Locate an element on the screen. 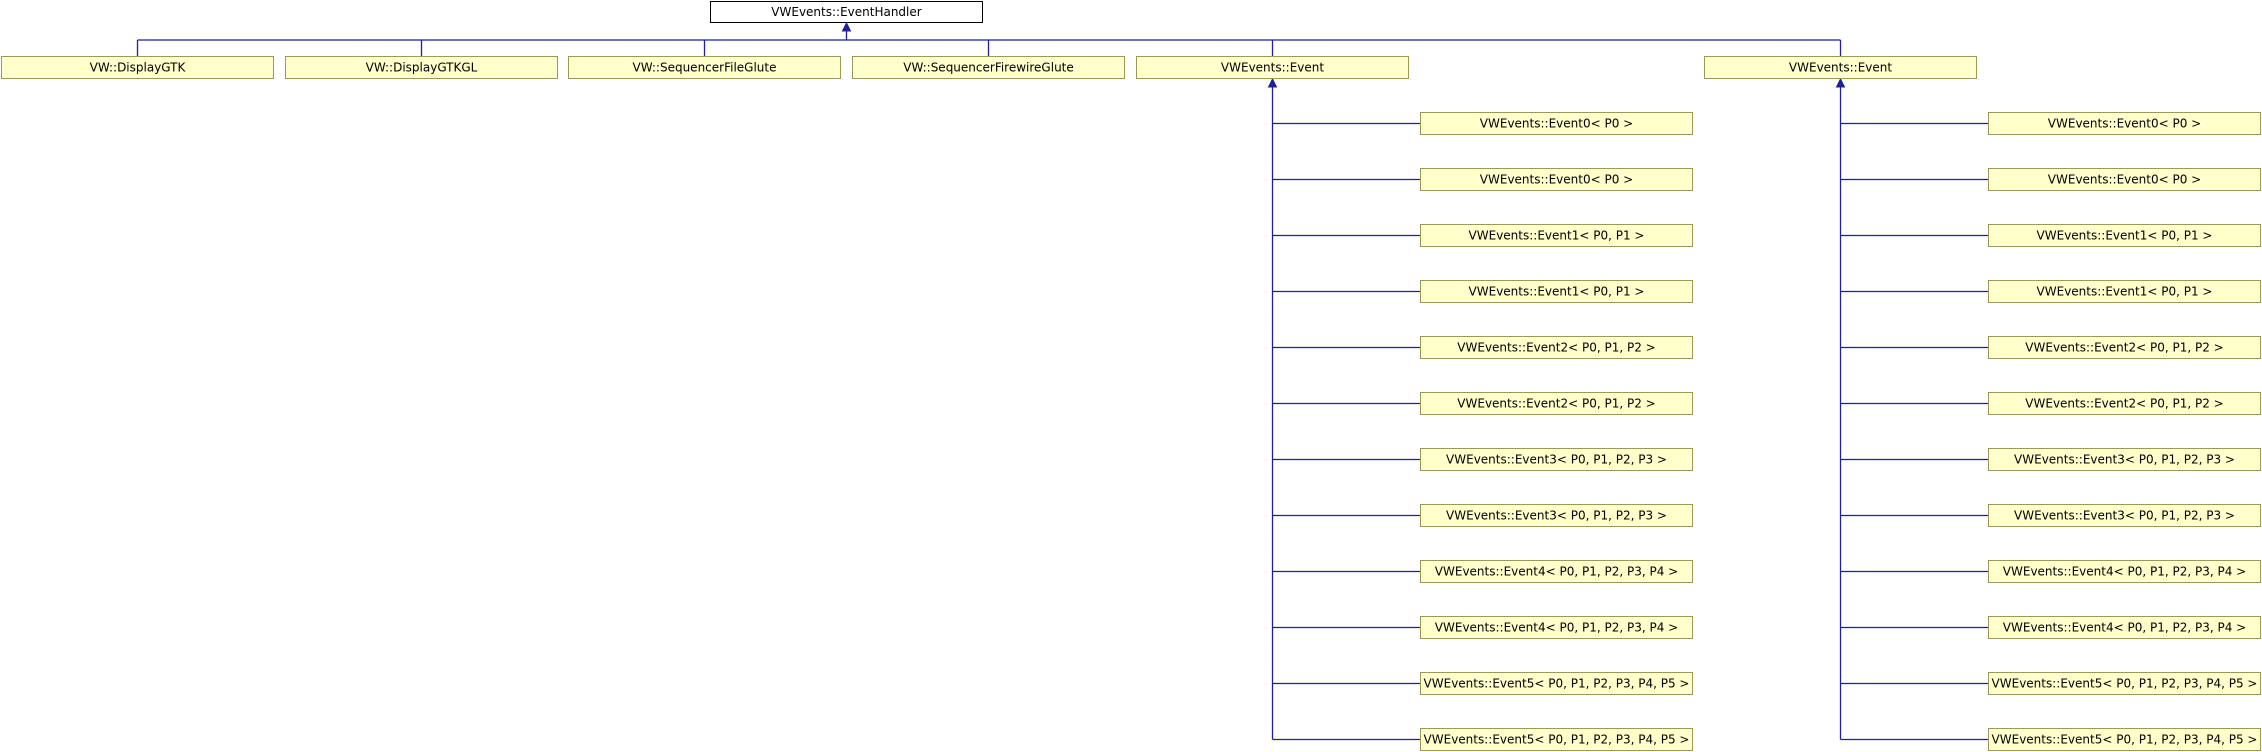 This screenshot has width=2262, height=752. node-event-4-sub-6: VWEvents::Event3< P0, P1, P2, P3 > is located at coordinates (1556, 459).